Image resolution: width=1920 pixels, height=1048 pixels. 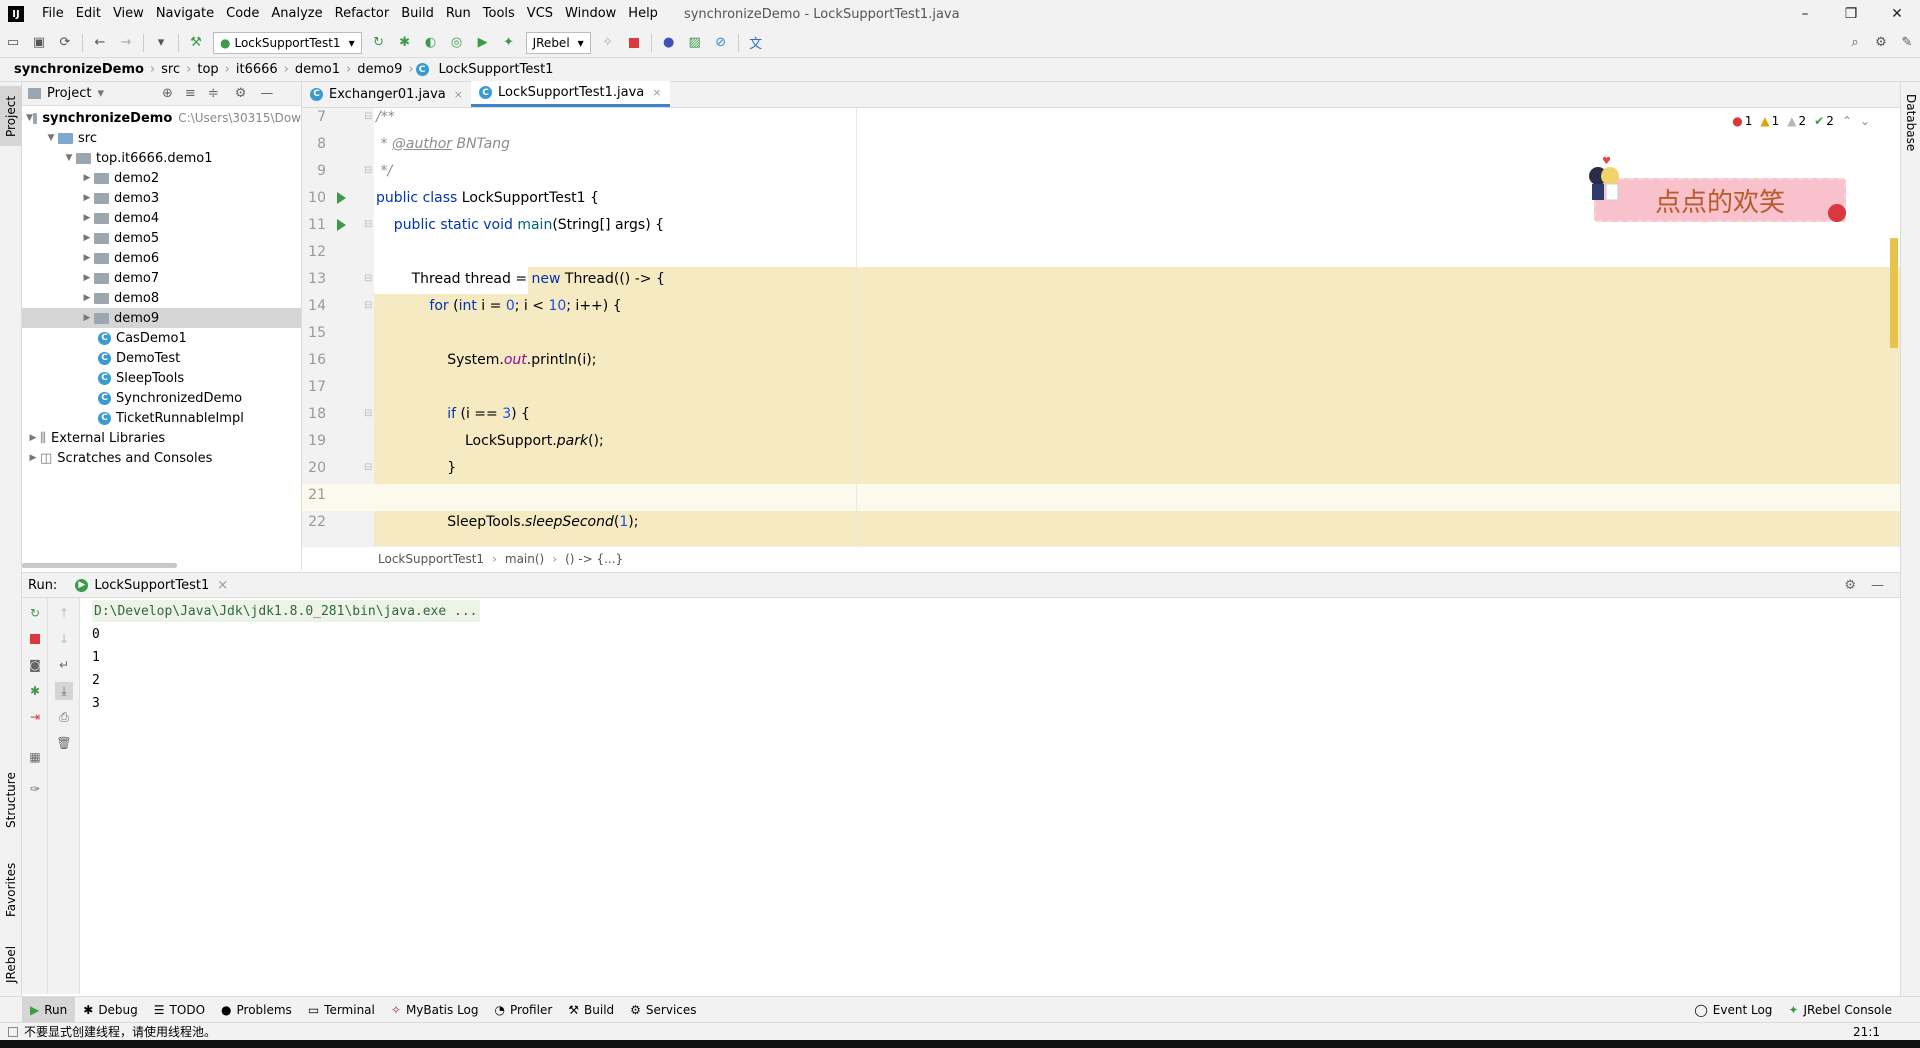 I want to click on bottom-tab-mybatis-log: ✧ MyBatis Log, so click(x=435, y=1010).